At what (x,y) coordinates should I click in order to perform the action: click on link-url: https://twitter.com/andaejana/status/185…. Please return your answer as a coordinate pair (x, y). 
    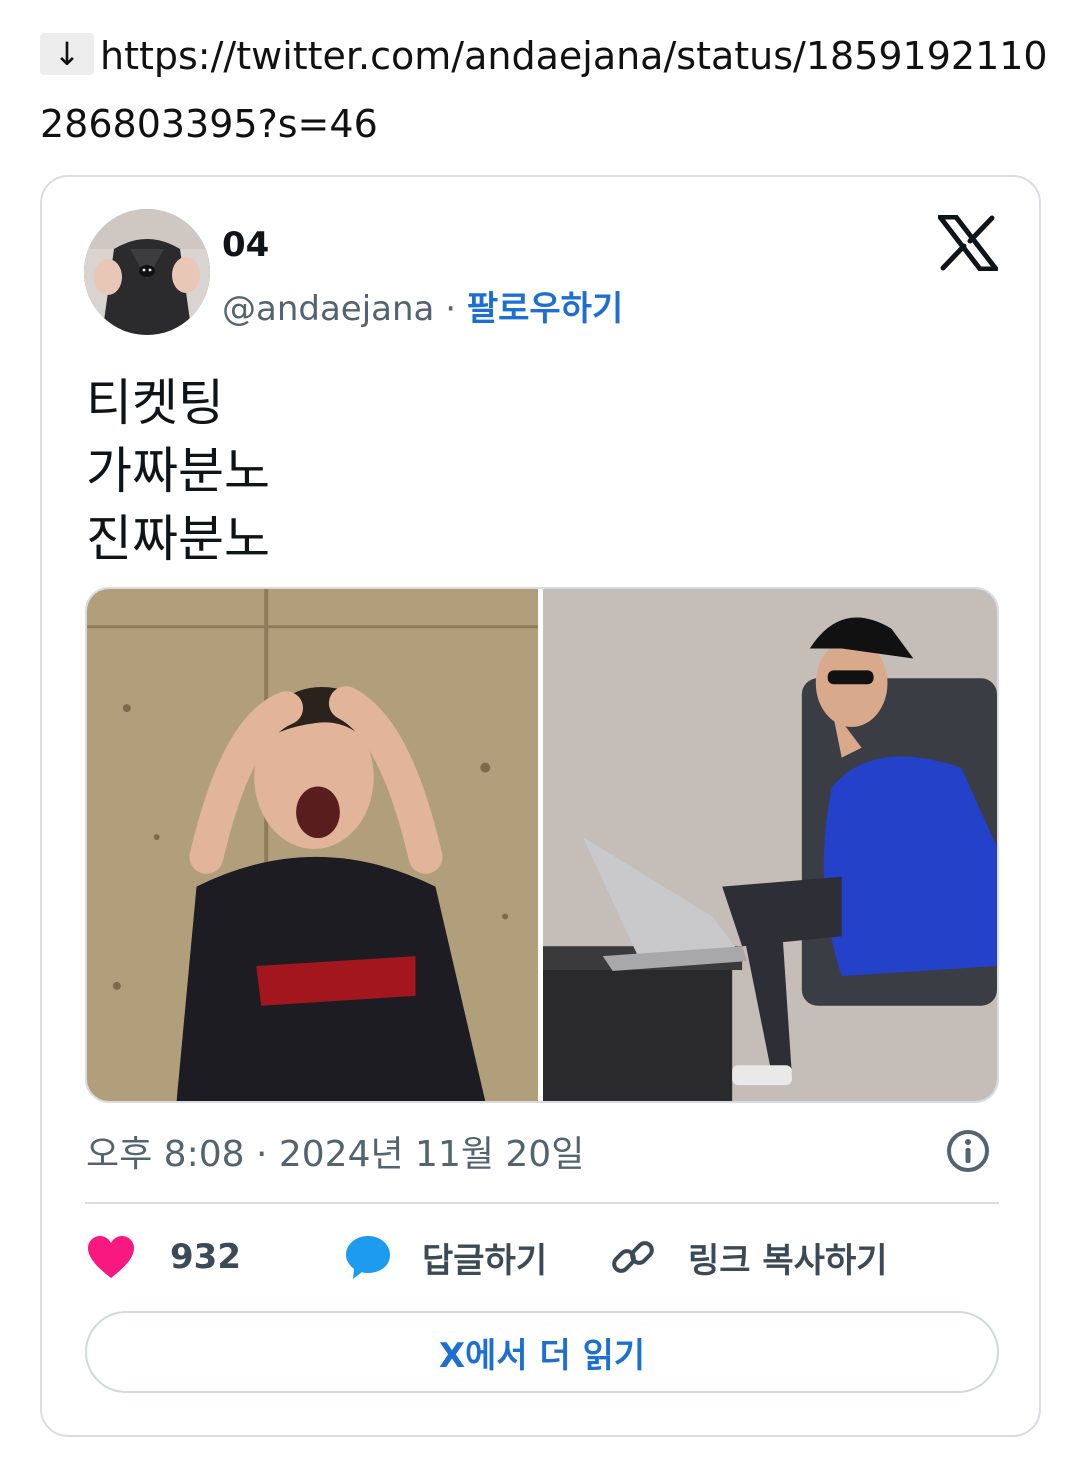
    Looking at the image, I should click on (544, 90).